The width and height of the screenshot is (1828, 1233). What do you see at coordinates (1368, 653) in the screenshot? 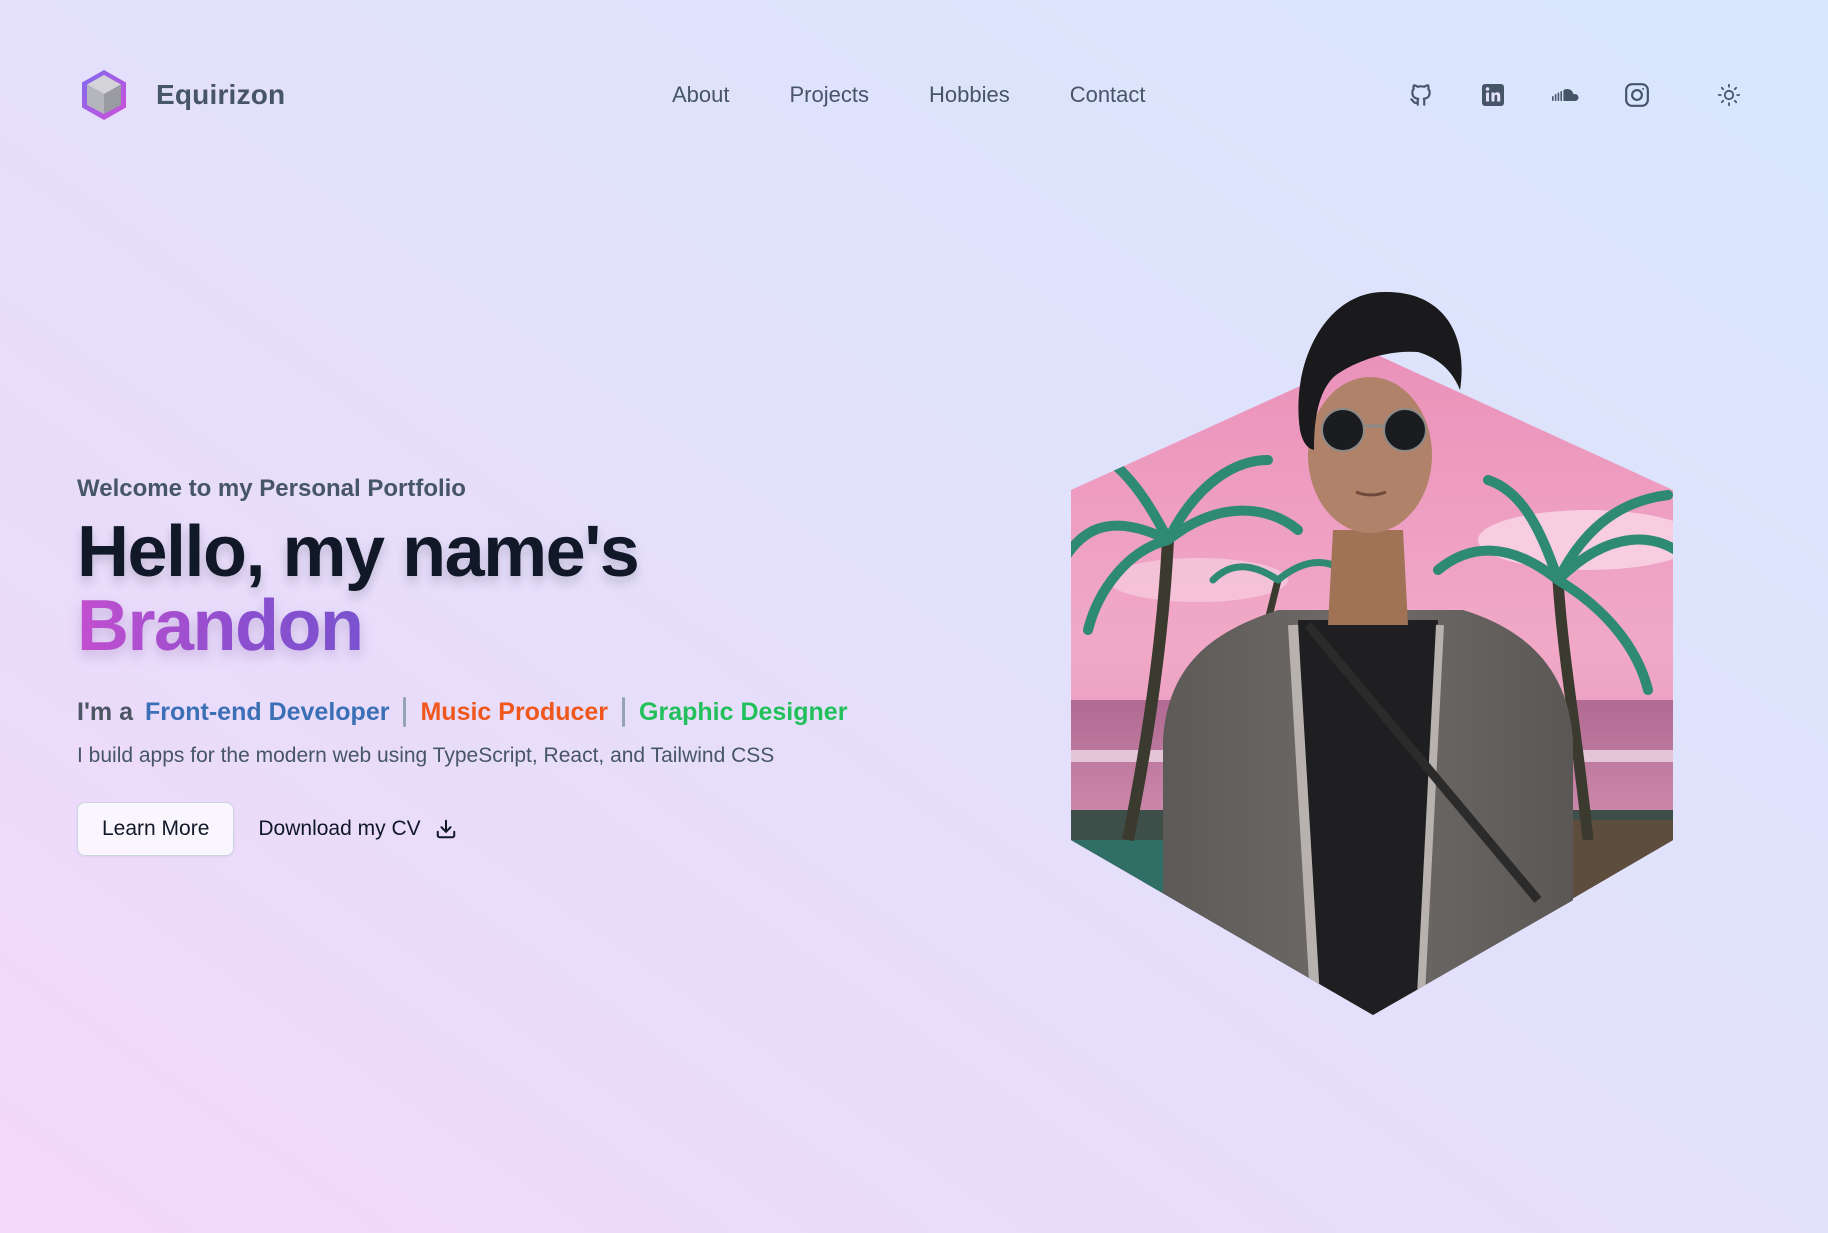
I see `person` at bounding box center [1368, 653].